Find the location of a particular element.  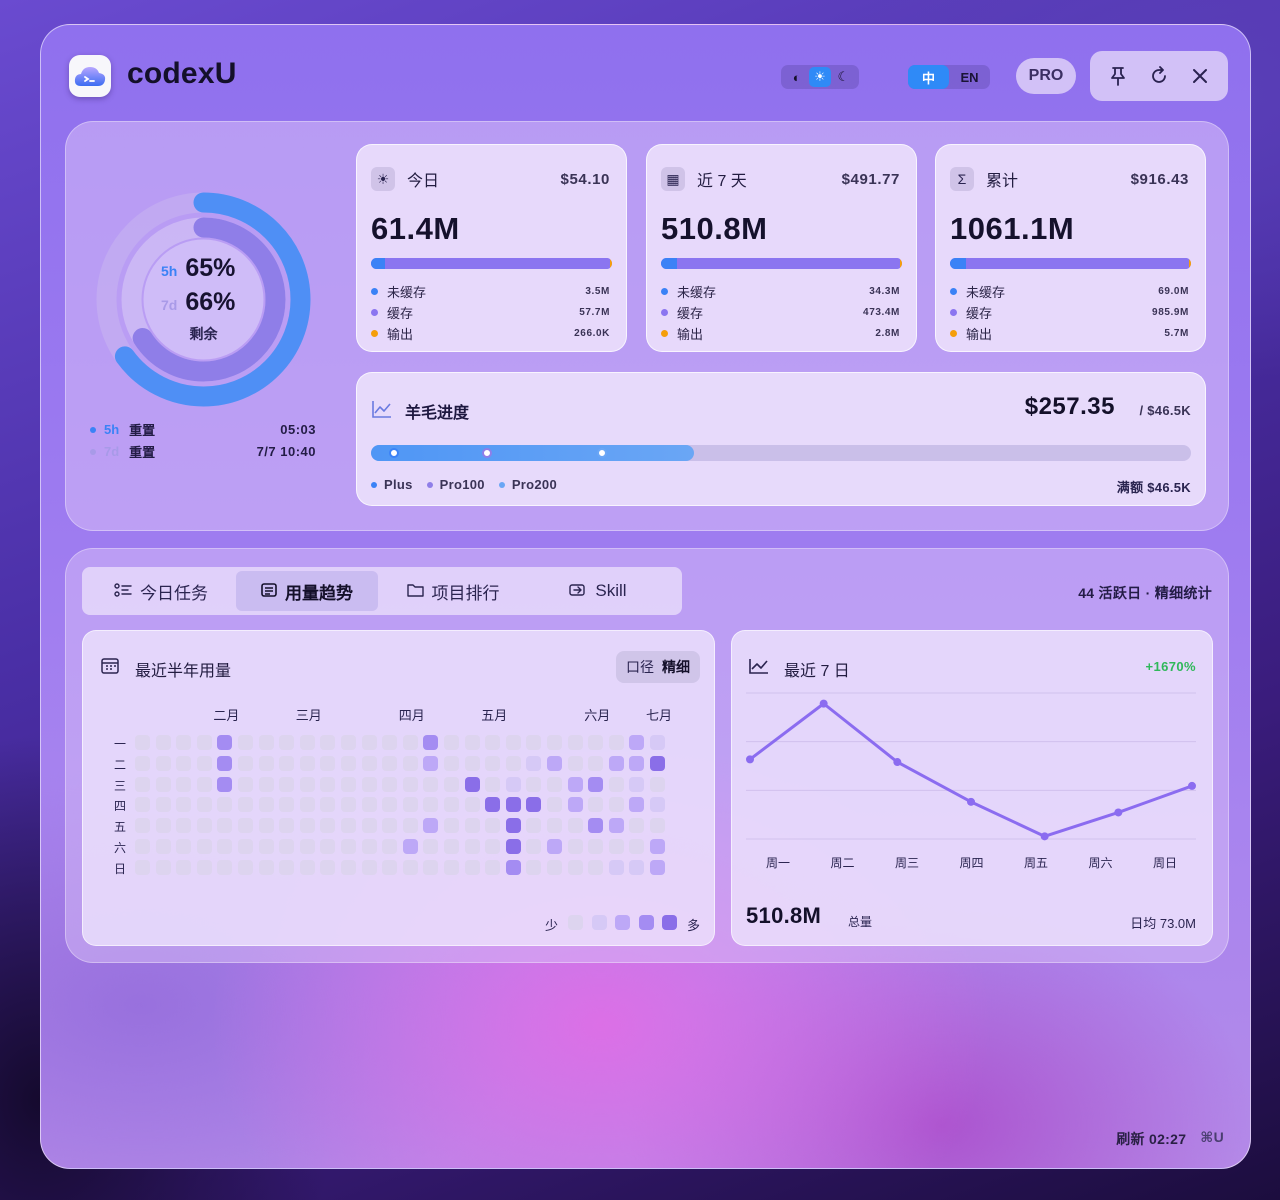

contrast-icon: ◐ is located at coordinates (797, 77).